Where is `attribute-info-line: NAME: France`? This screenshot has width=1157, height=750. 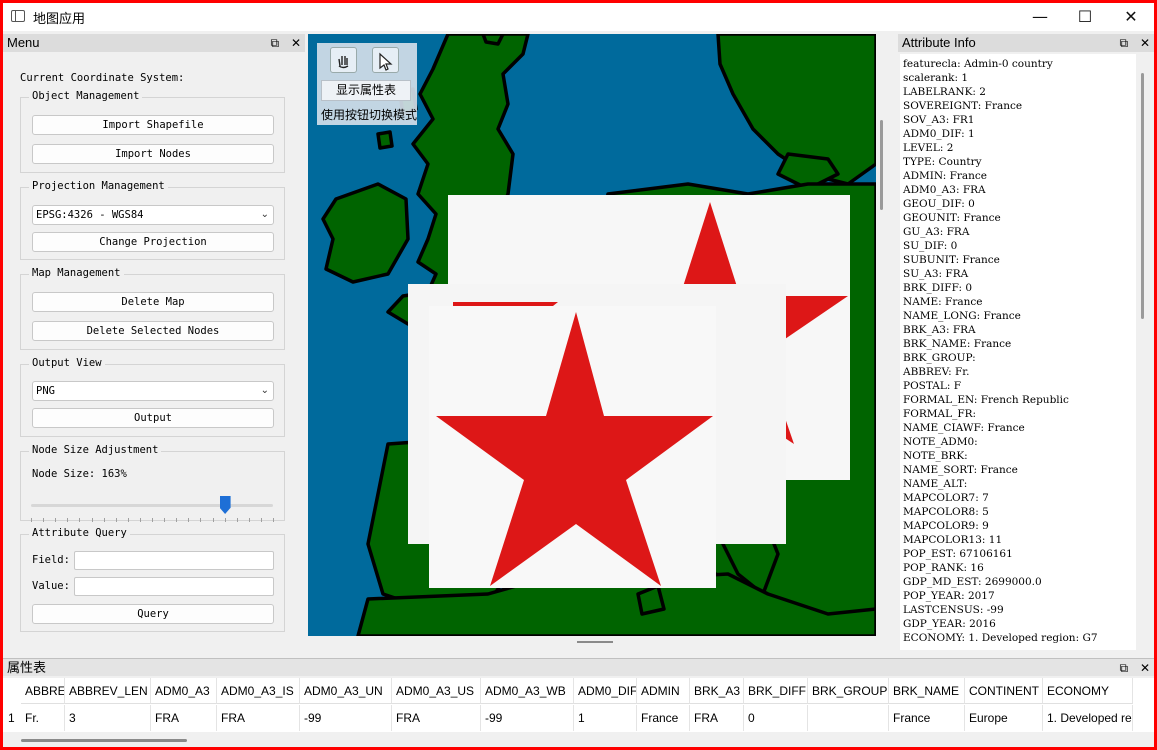 attribute-info-line: NAME: France is located at coordinates (943, 302).